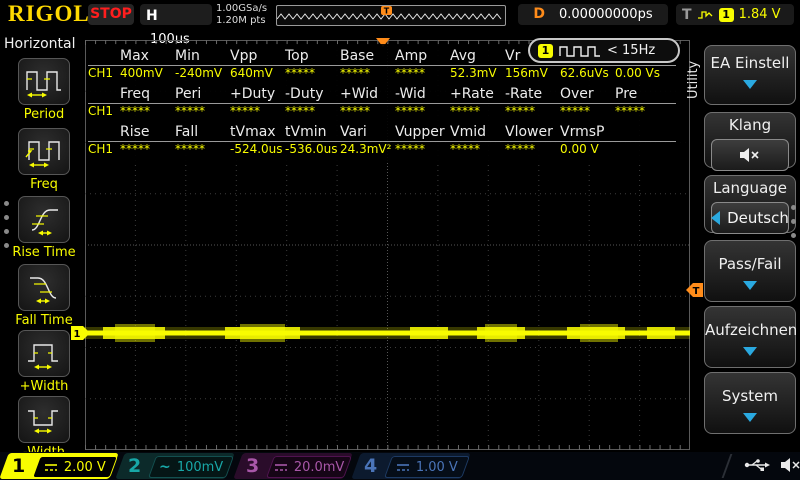 This screenshot has height=480, width=800. Describe the element at coordinates (750, 141) in the screenshot. I see `menu-item-sound: Klang` at that location.